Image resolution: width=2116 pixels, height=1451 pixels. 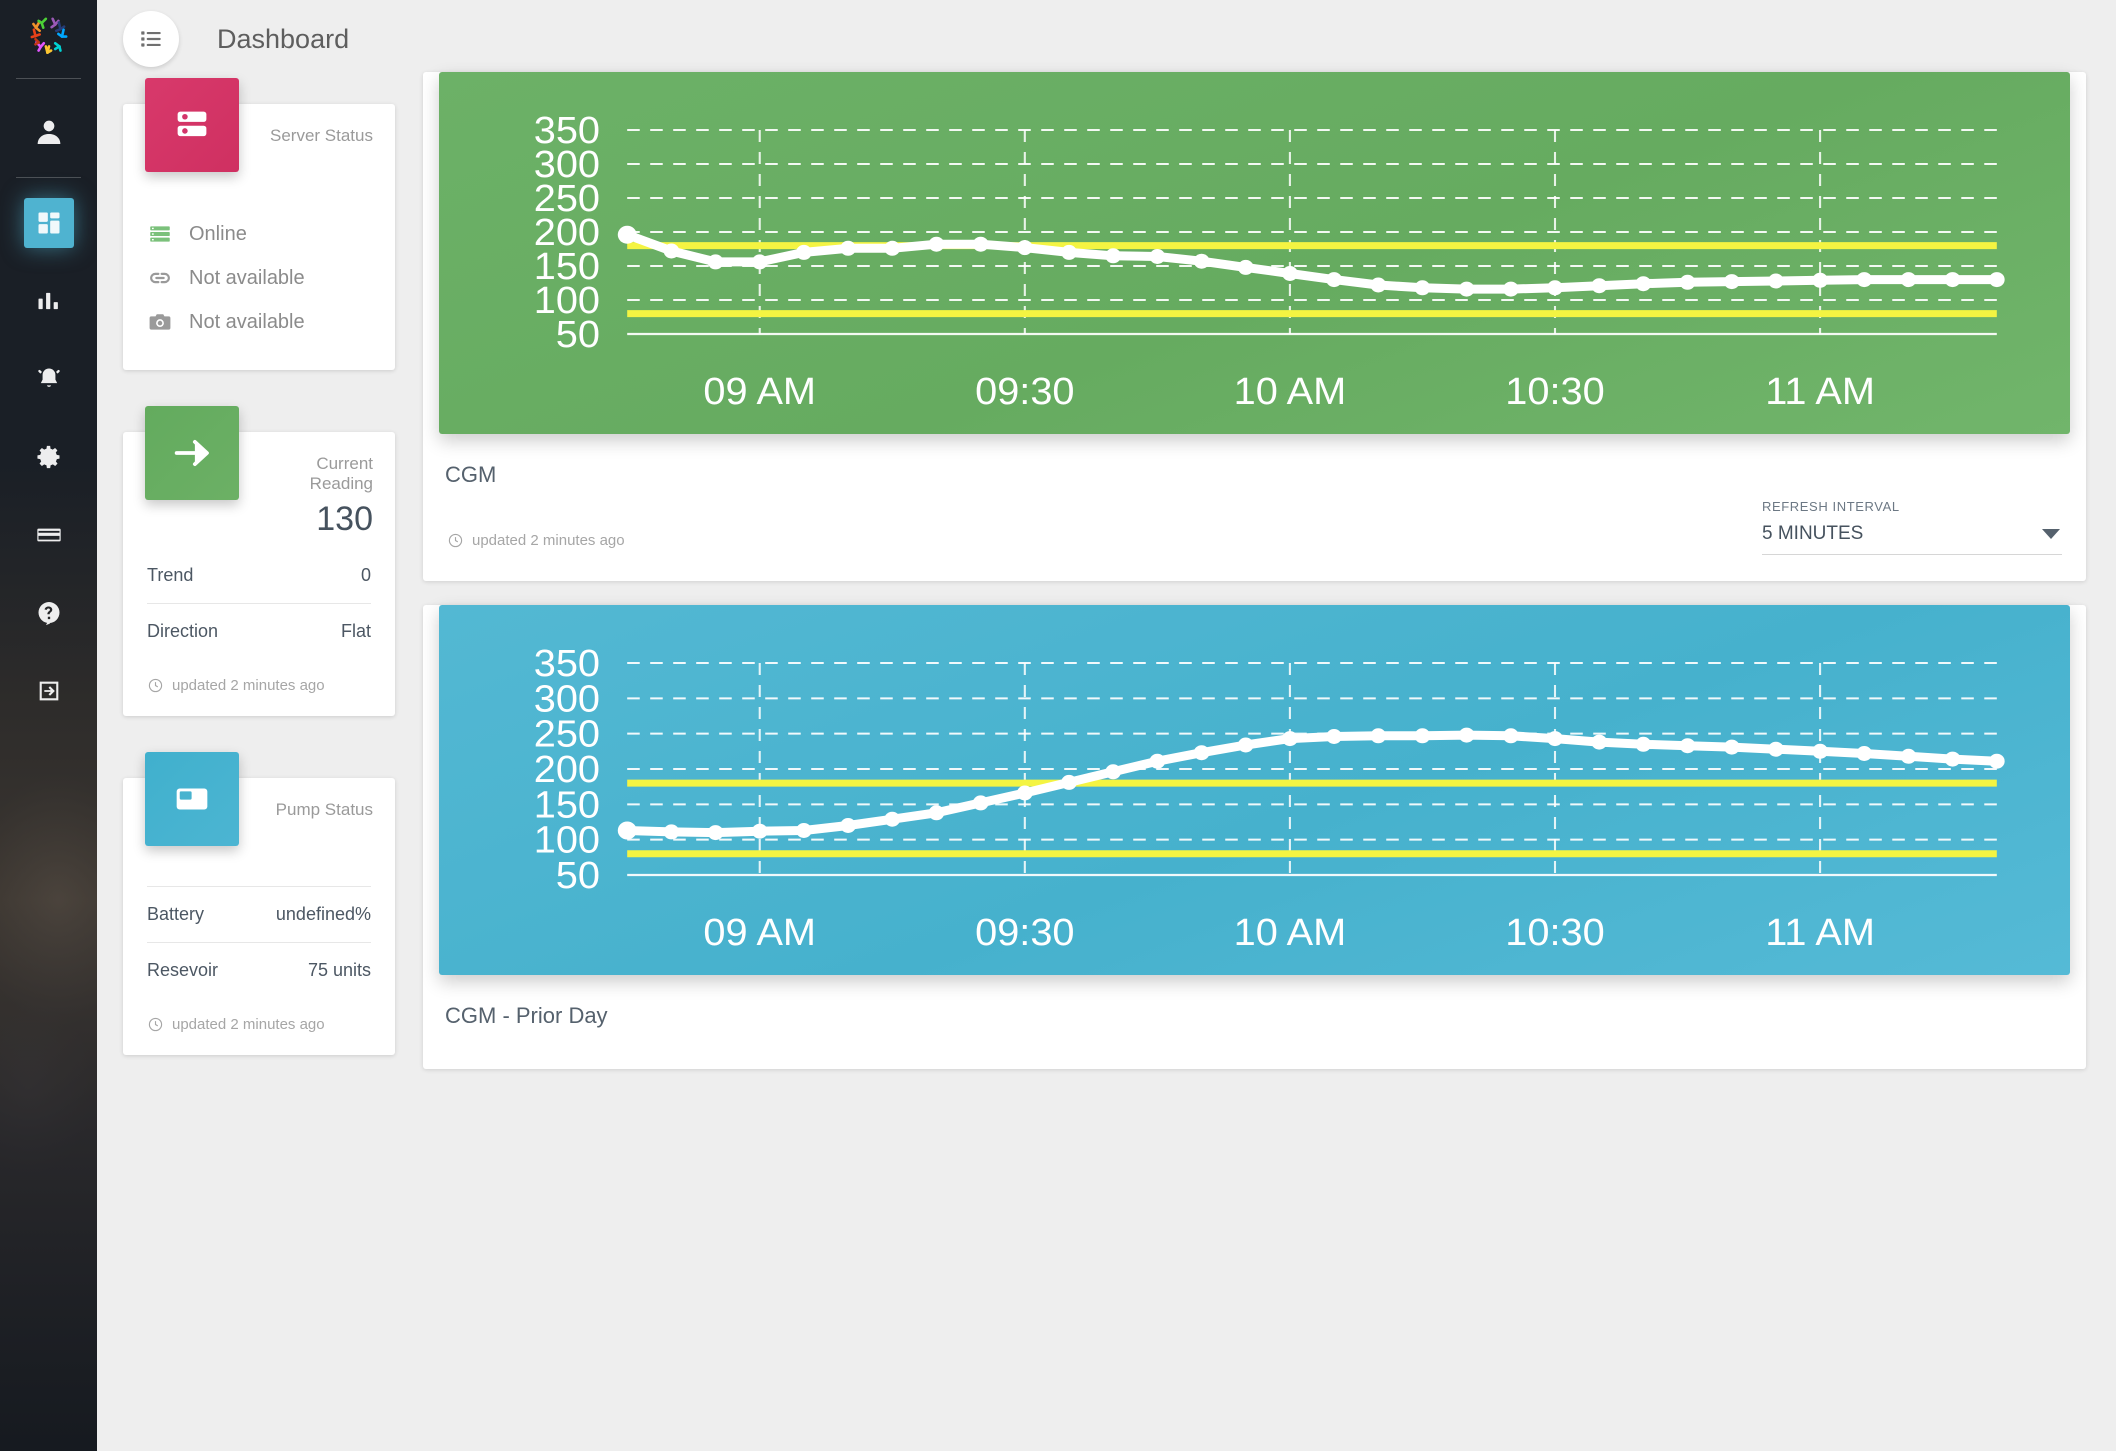 I want to click on x-axis-tick-label: 11 AM, so click(x=1820, y=392).